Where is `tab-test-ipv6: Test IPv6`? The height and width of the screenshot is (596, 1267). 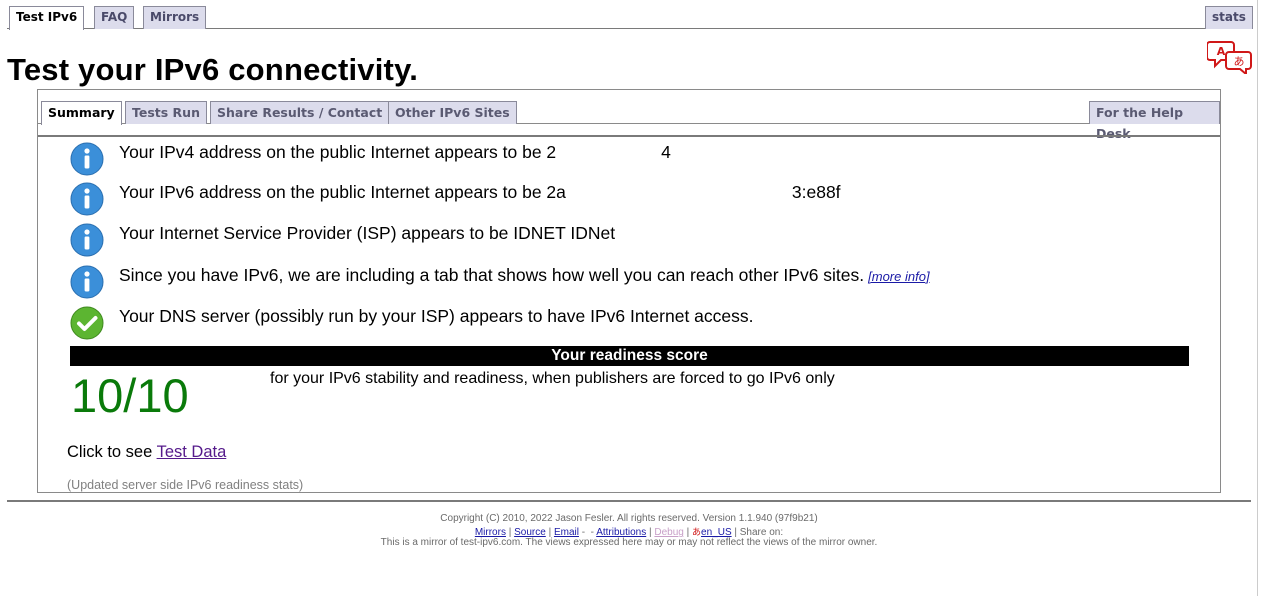 tab-test-ipv6: Test IPv6 is located at coordinates (47, 18).